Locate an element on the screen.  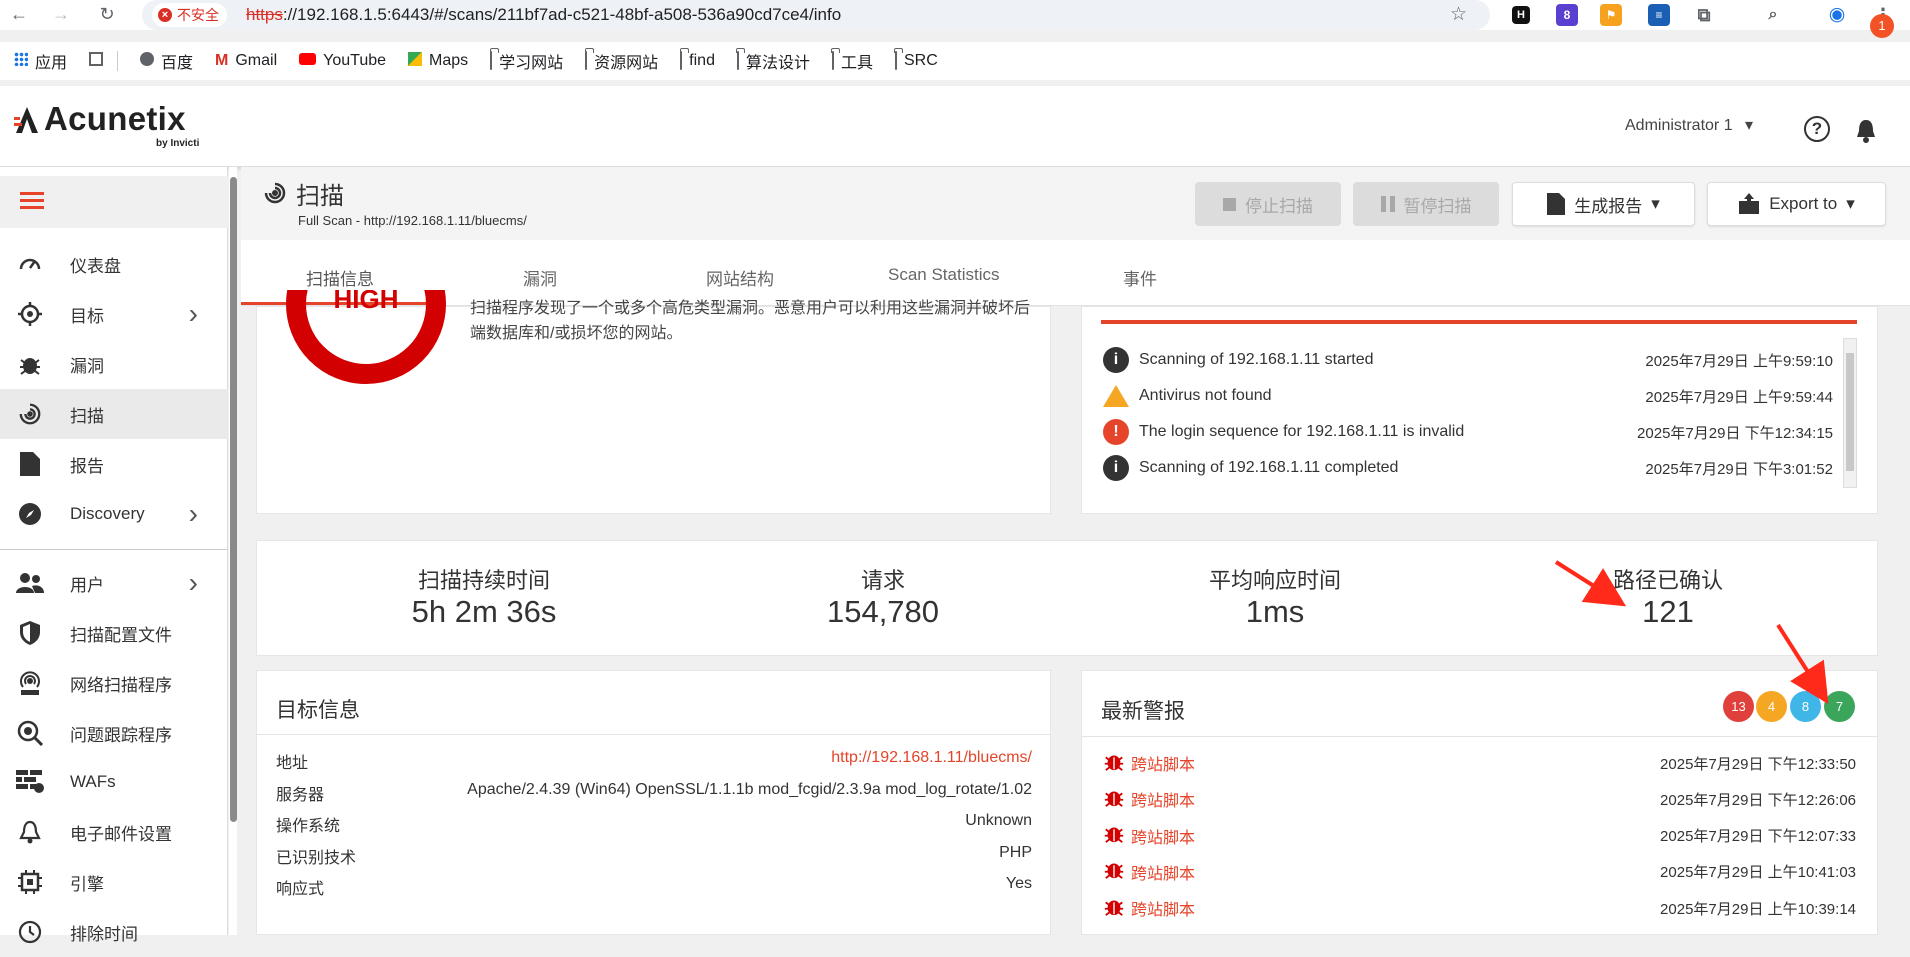
alert-timestamp: 2025年7月29日 下午12:26:06 is located at coordinates (1758, 800).